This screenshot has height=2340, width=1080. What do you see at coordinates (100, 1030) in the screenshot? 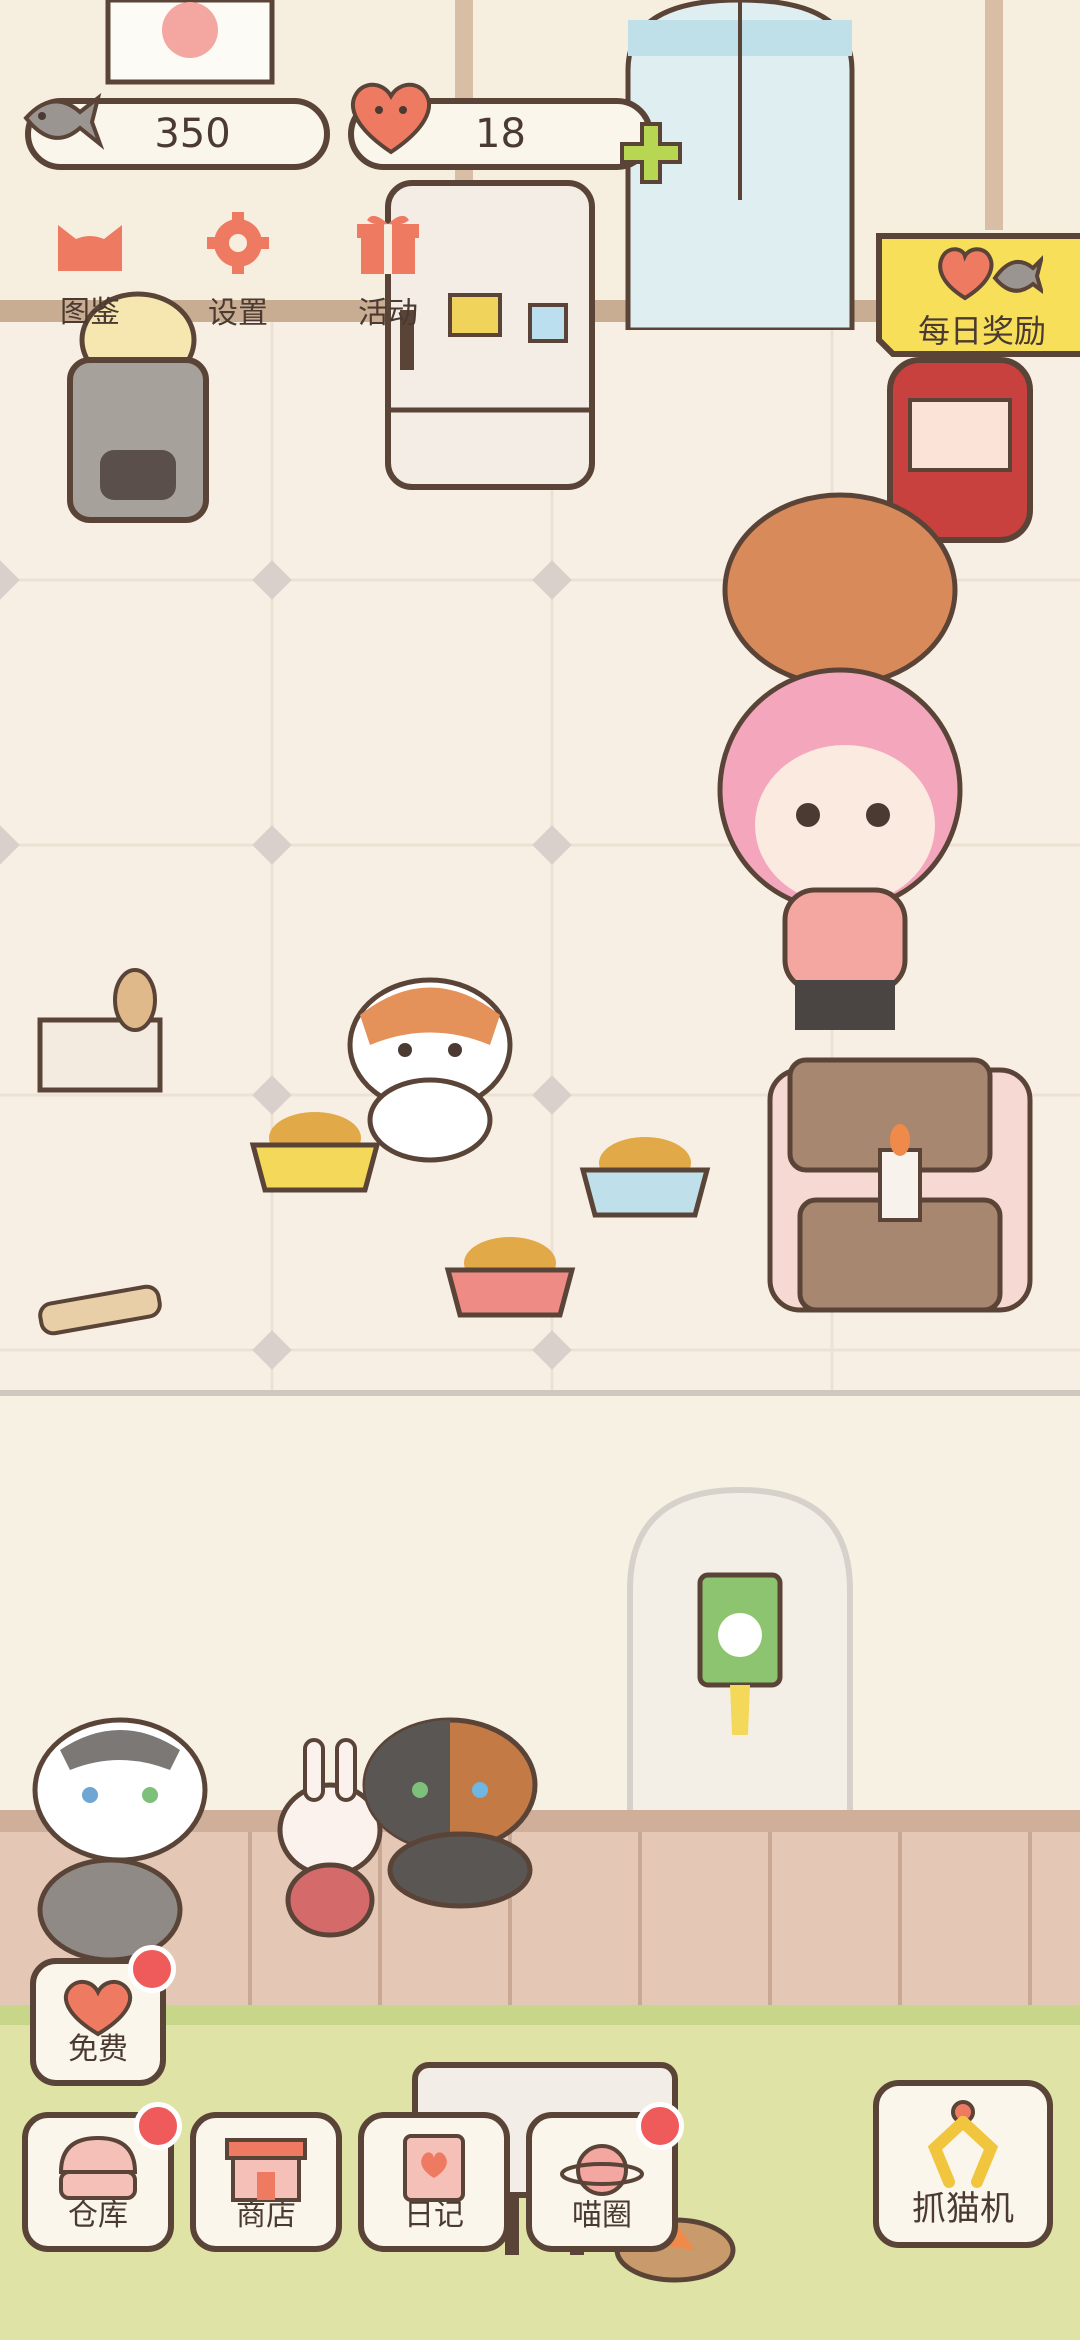
I see `utensil-holder` at bounding box center [100, 1030].